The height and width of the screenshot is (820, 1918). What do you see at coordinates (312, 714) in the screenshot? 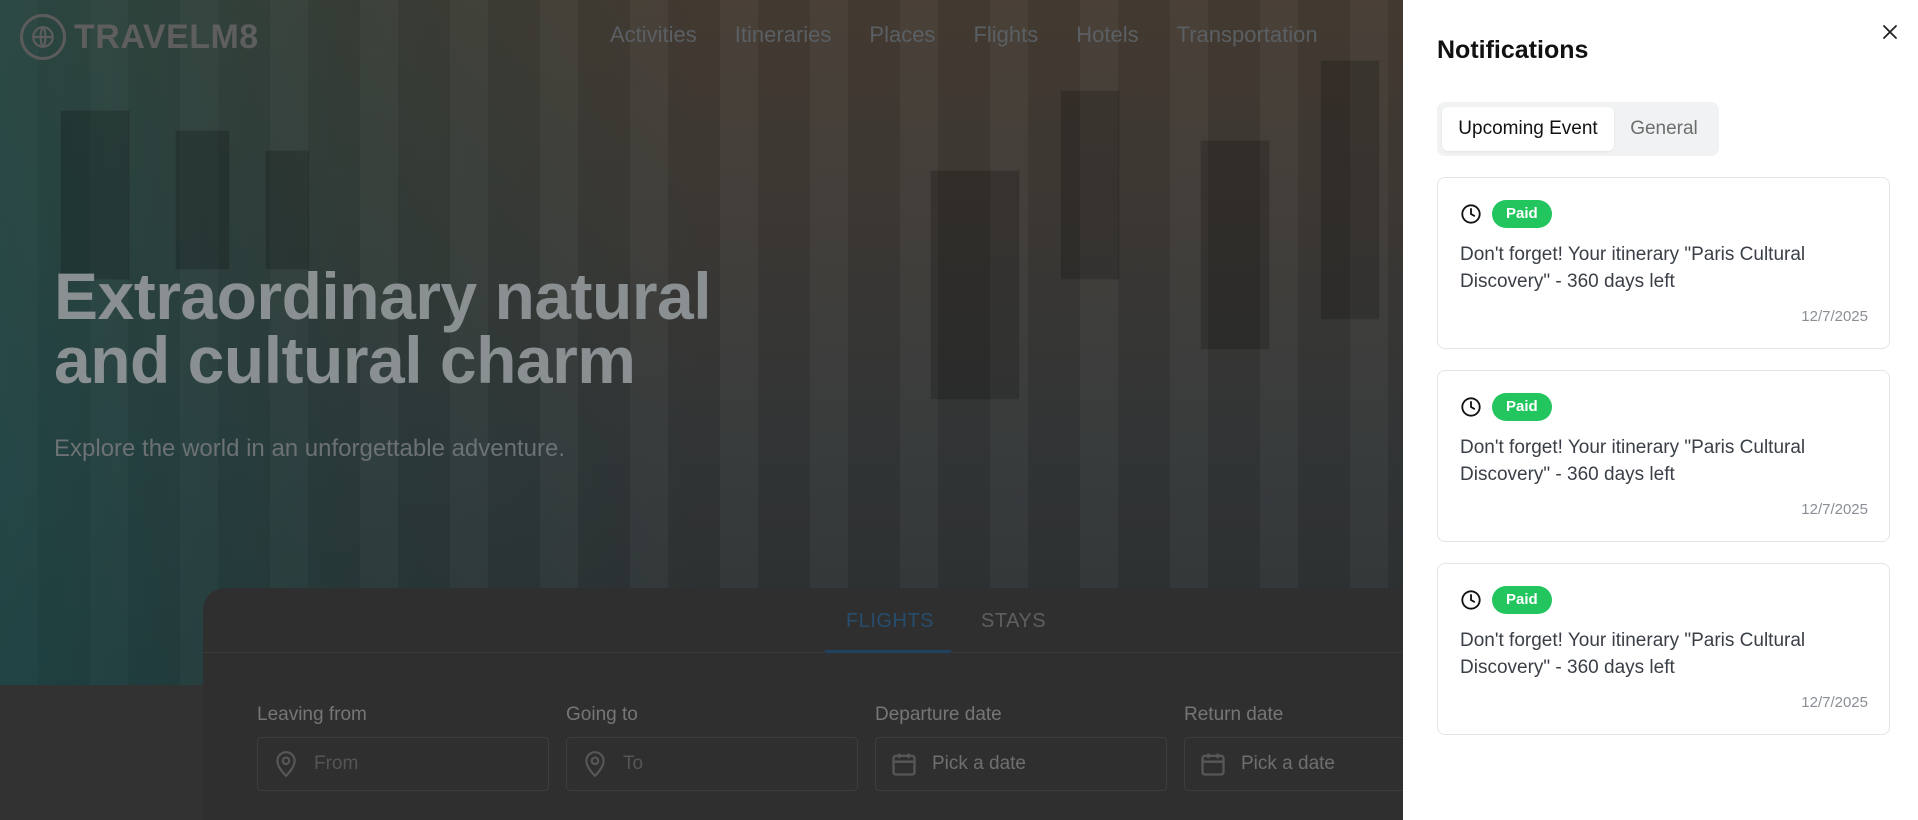
I see `leaving-from-label: Leaving from` at bounding box center [312, 714].